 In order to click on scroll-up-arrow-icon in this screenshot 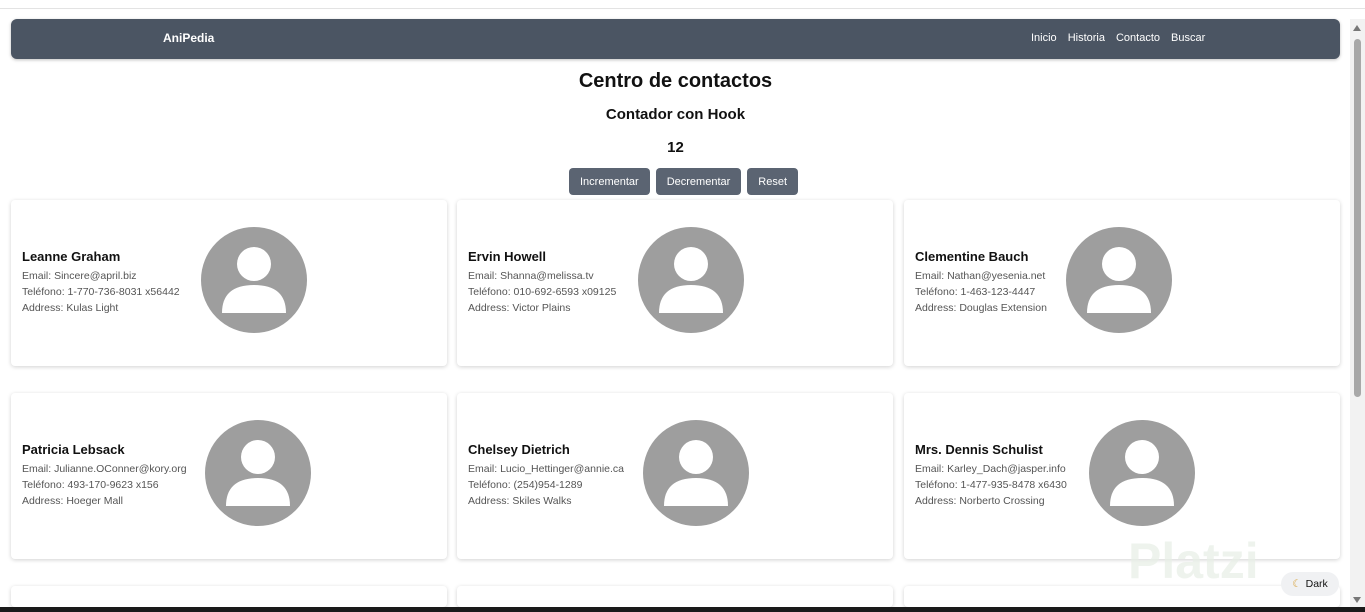, I will do `click(1357, 28)`.